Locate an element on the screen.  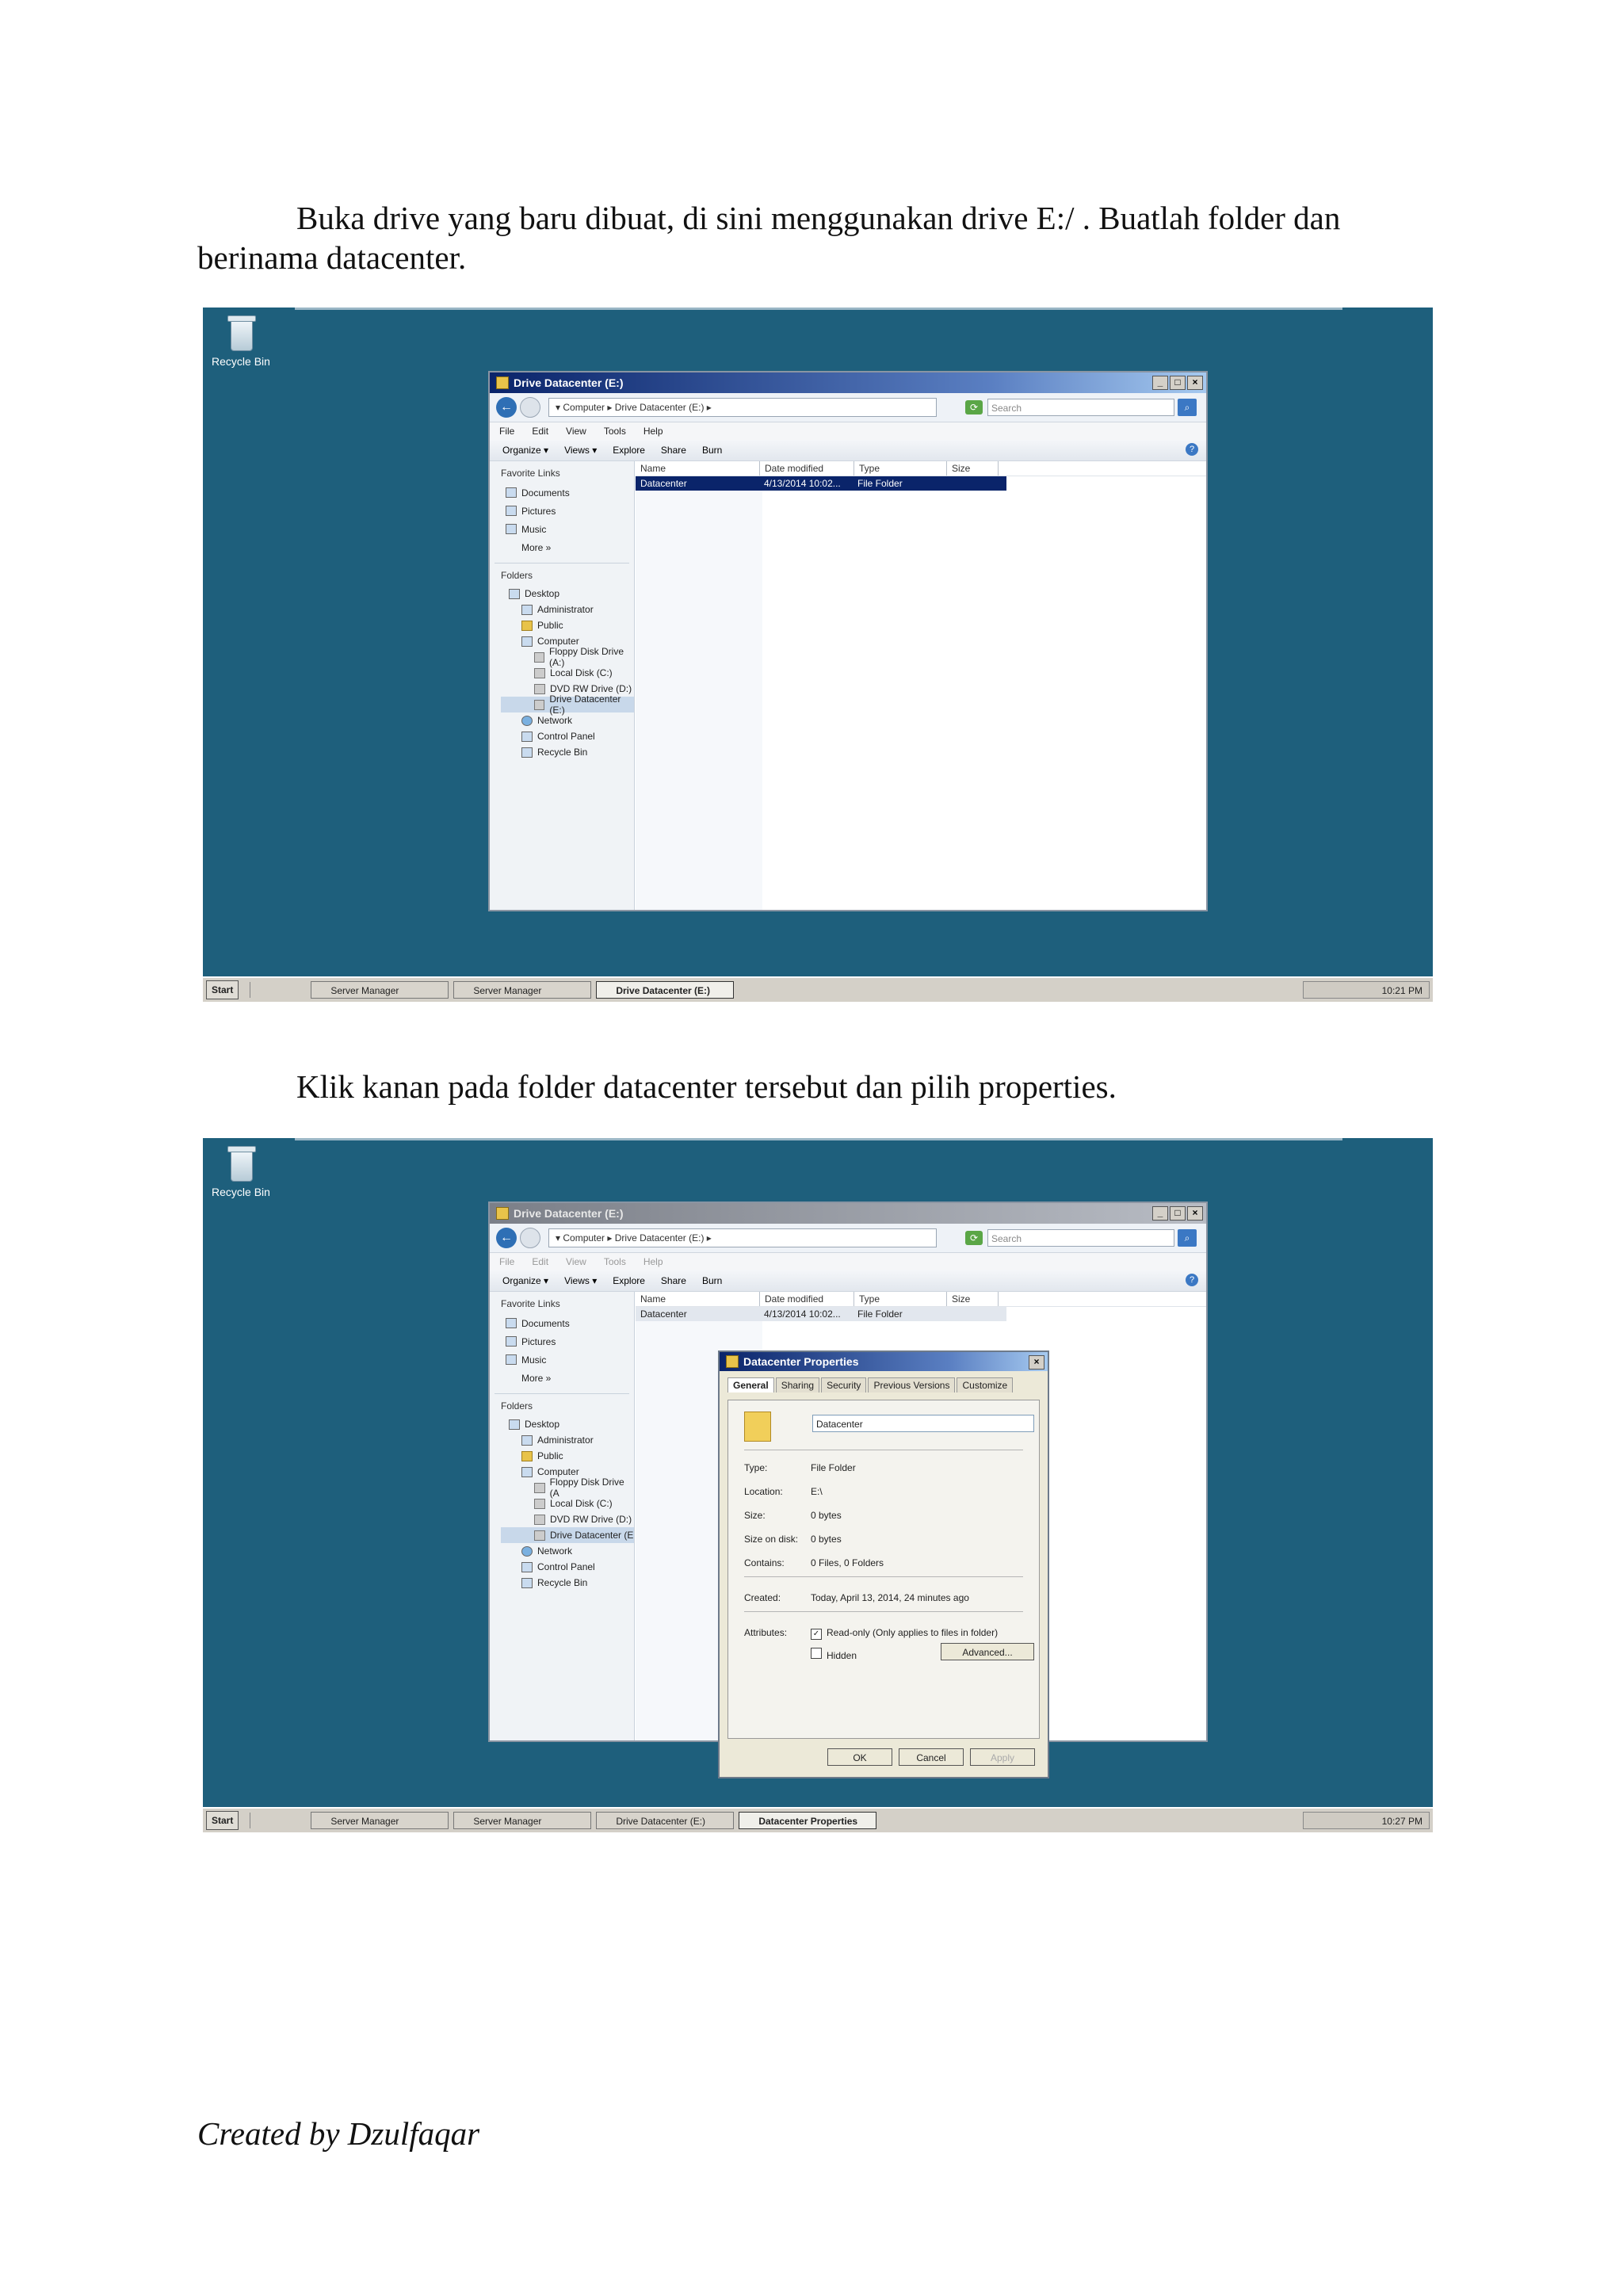
properties-titlebar: Datacenter Properties × is located at coordinates (884, 1361).